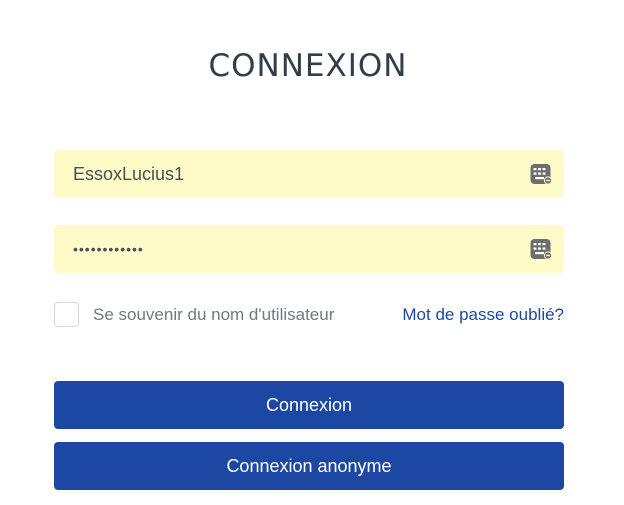 This screenshot has height=505, width=624. What do you see at coordinates (214, 314) in the screenshot?
I see `remember-label: Se souvenir du nom d'utilisateur` at bounding box center [214, 314].